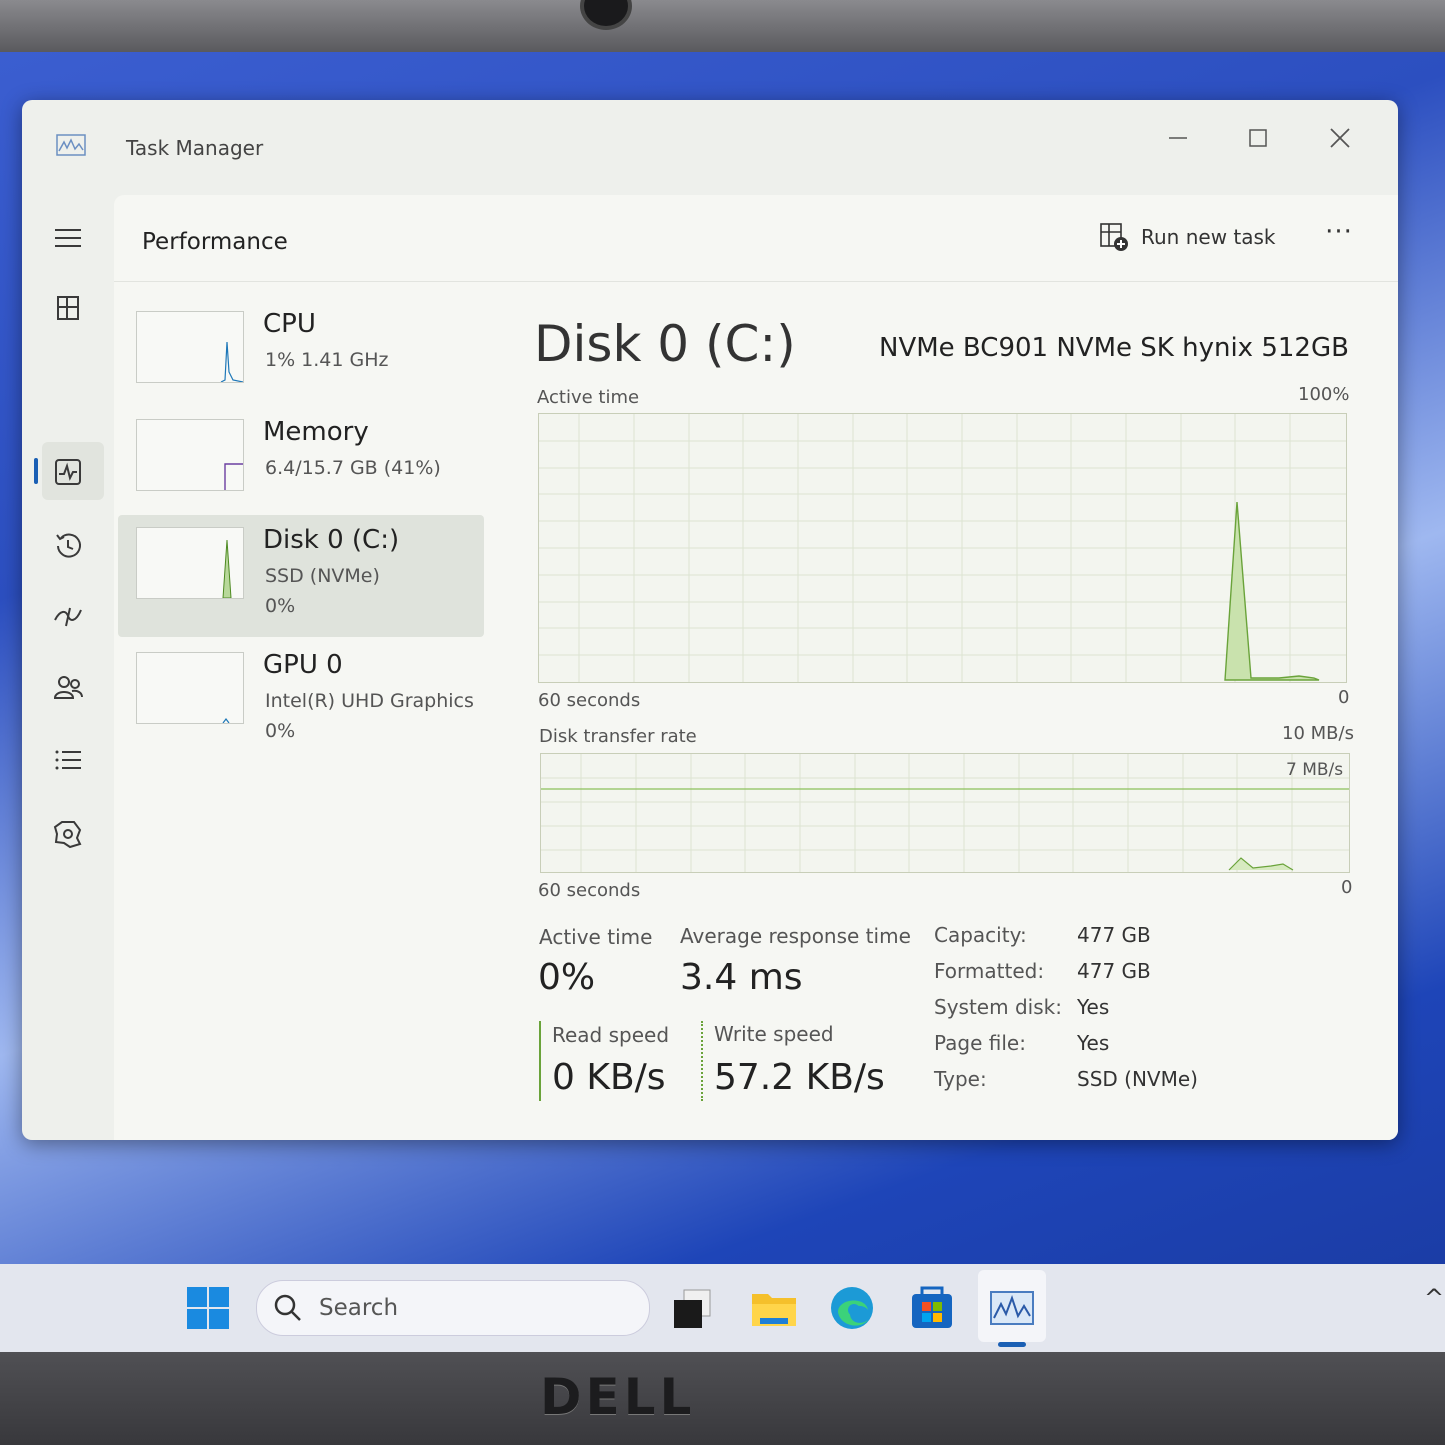 The height and width of the screenshot is (1445, 1445). Describe the element at coordinates (68, 688) in the screenshot. I see `users-icon` at that location.